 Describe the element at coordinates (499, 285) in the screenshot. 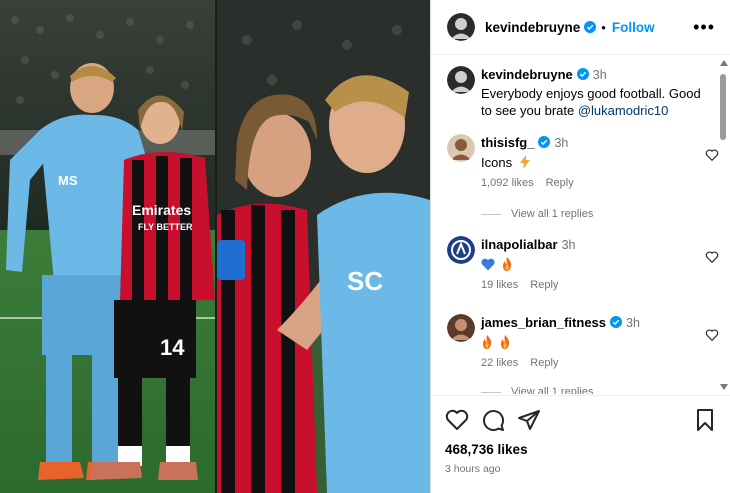

I see `comment-likes: 19 likes` at that location.